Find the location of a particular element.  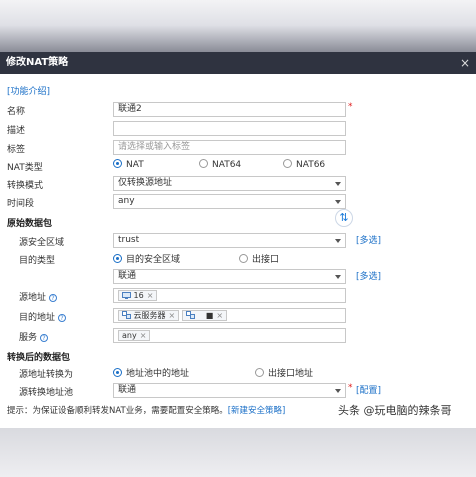

dialog-title: 修改NAT策略 is located at coordinates (37, 62).